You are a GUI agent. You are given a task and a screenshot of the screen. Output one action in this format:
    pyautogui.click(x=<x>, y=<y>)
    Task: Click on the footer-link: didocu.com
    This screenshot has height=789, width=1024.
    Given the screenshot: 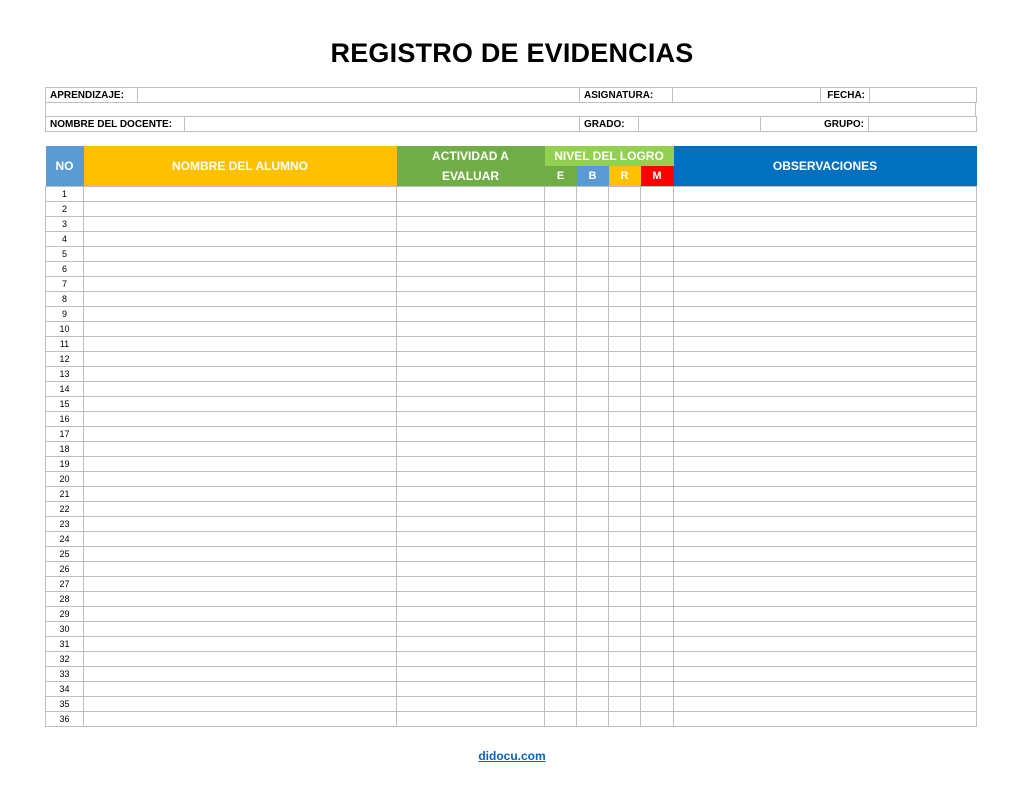 What is the action you would take?
    pyautogui.click(x=511, y=756)
    